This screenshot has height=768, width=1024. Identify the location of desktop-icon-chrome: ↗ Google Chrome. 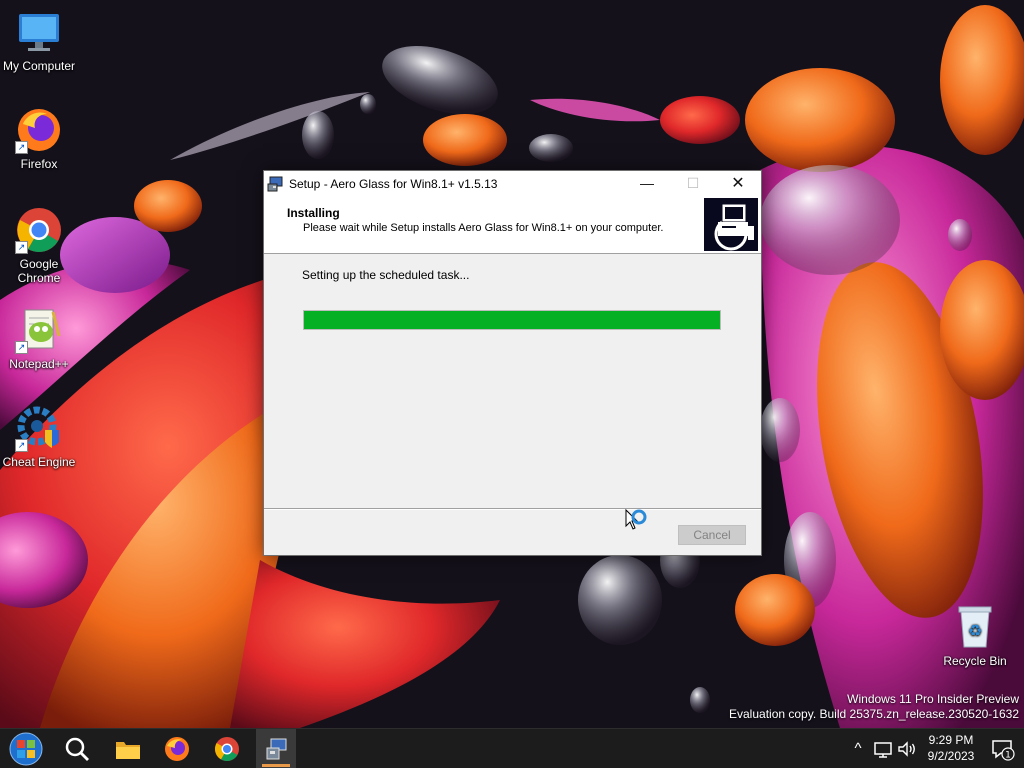
(39, 245).